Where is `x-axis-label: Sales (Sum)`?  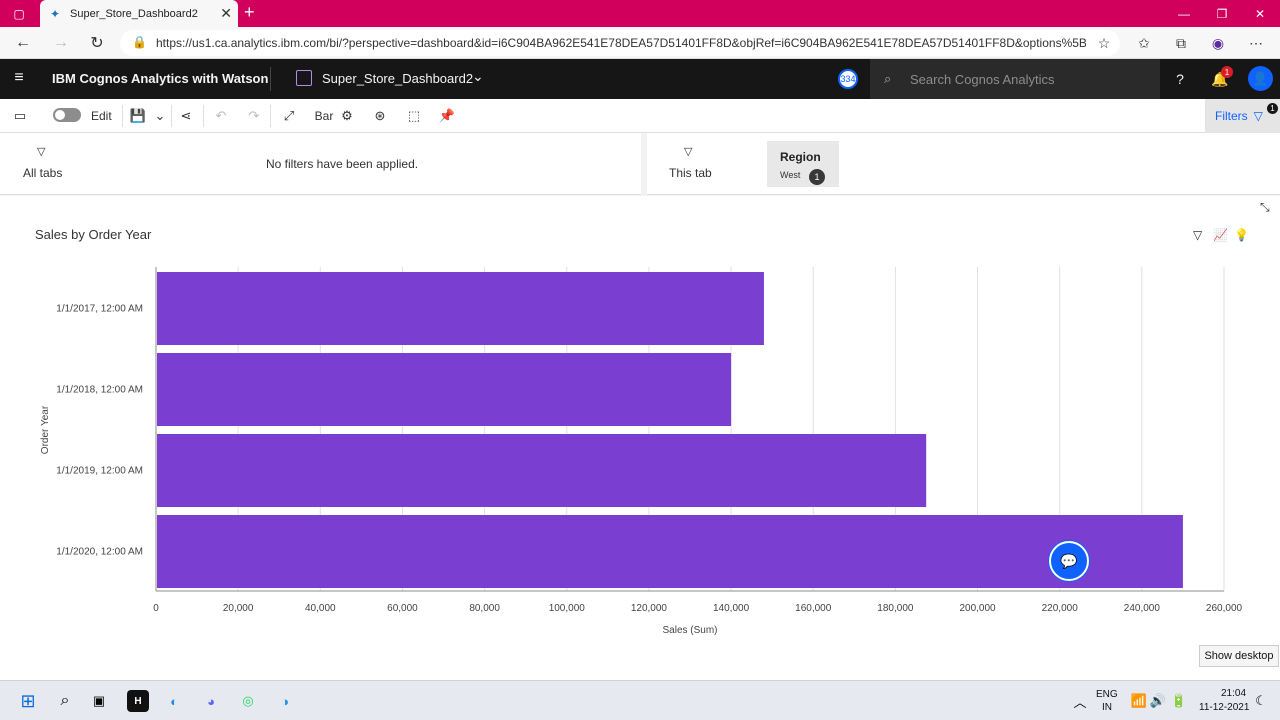 x-axis-label: Sales (Sum) is located at coordinates (689, 630).